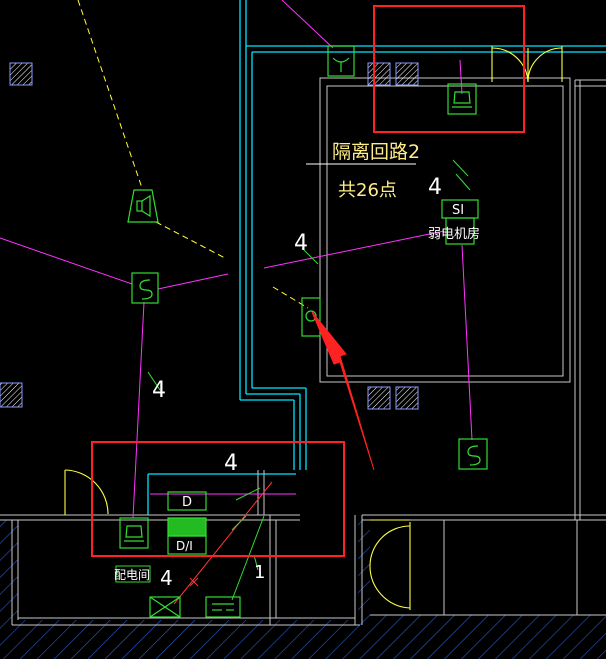 The height and width of the screenshot is (659, 606). Describe the element at coordinates (145, 288) in the screenshot. I see `switch-device-left` at that location.